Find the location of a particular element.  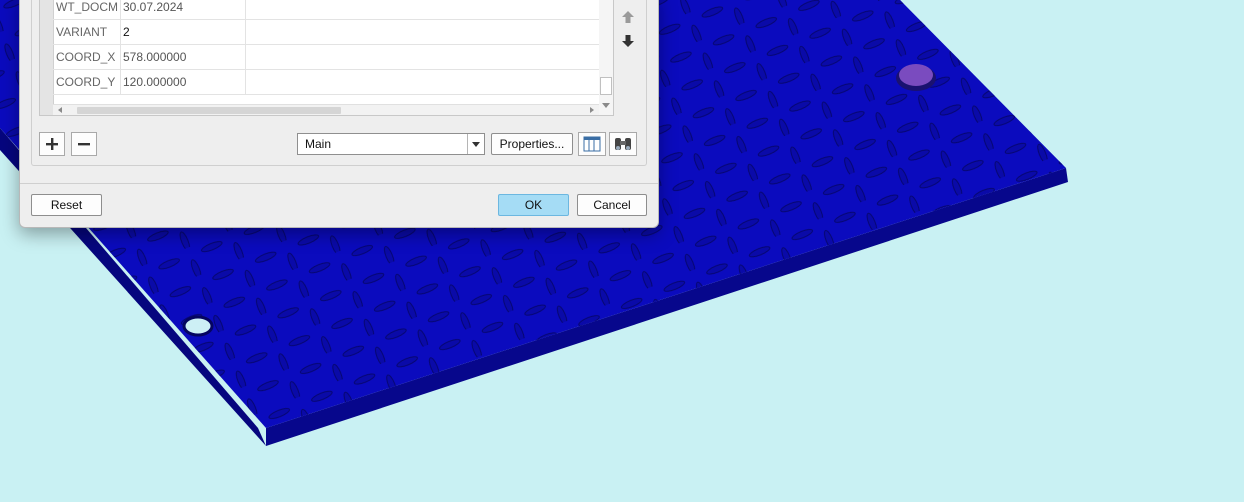

binoculars-icon is located at coordinates (623, 144).